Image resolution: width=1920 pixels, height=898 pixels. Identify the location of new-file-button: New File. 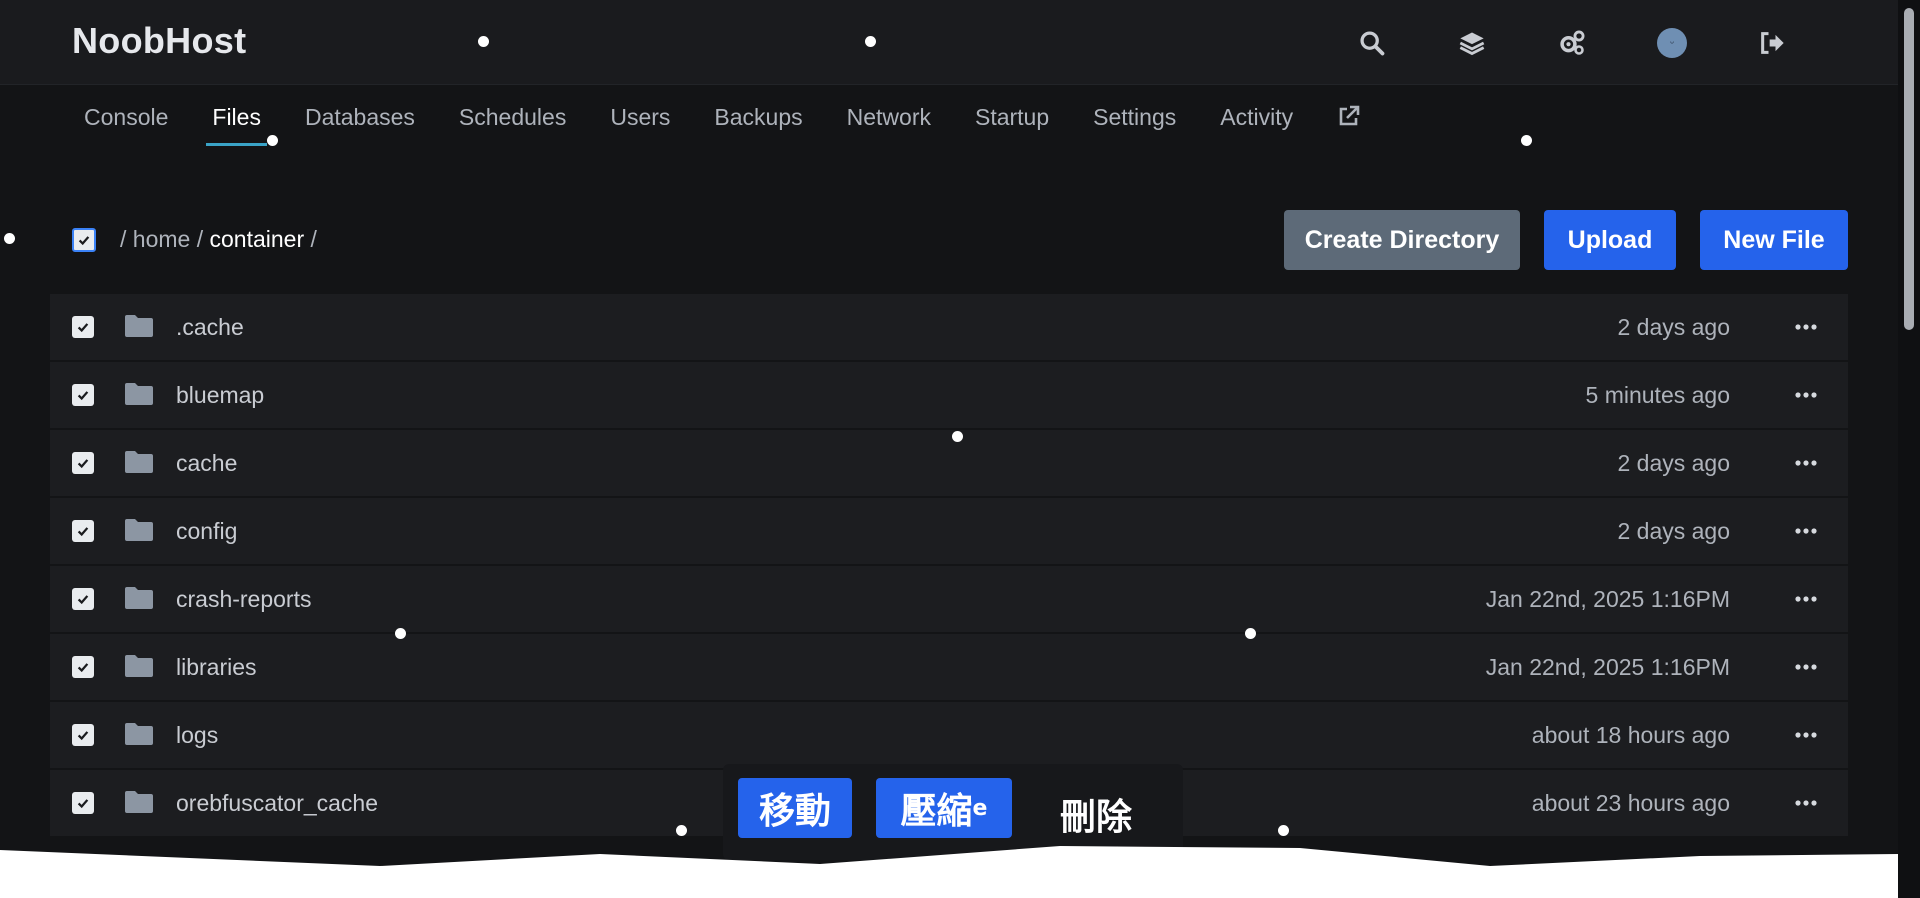
(1774, 240).